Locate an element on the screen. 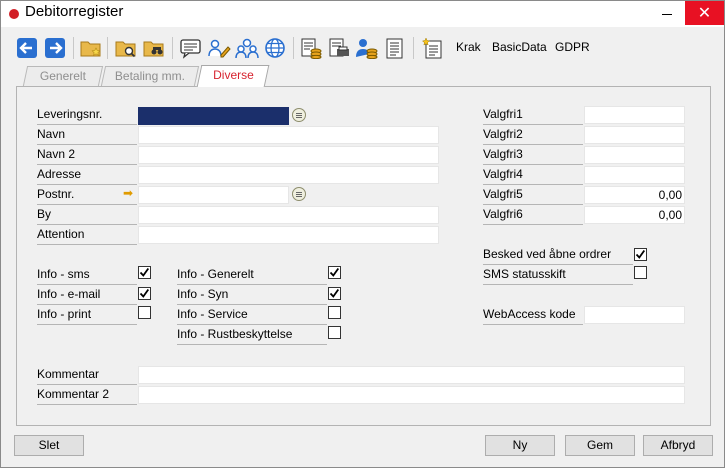  attention-field is located at coordinates (288, 235).